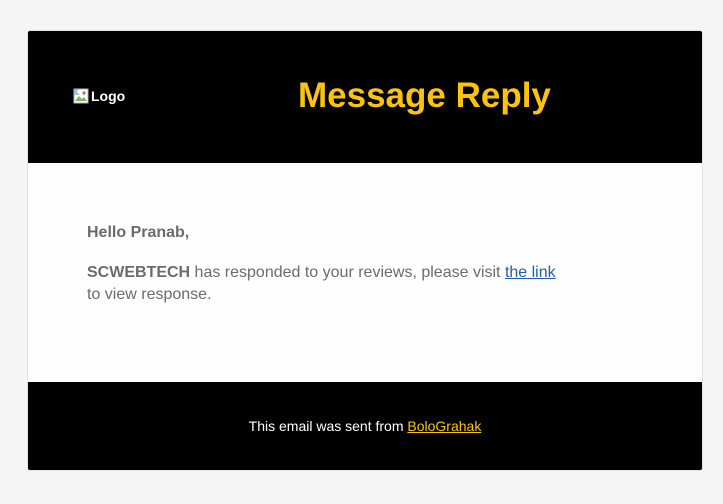 The height and width of the screenshot is (504, 723). Describe the element at coordinates (424, 95) in the screenshot. I see `page-title: Message Reply` at that location.